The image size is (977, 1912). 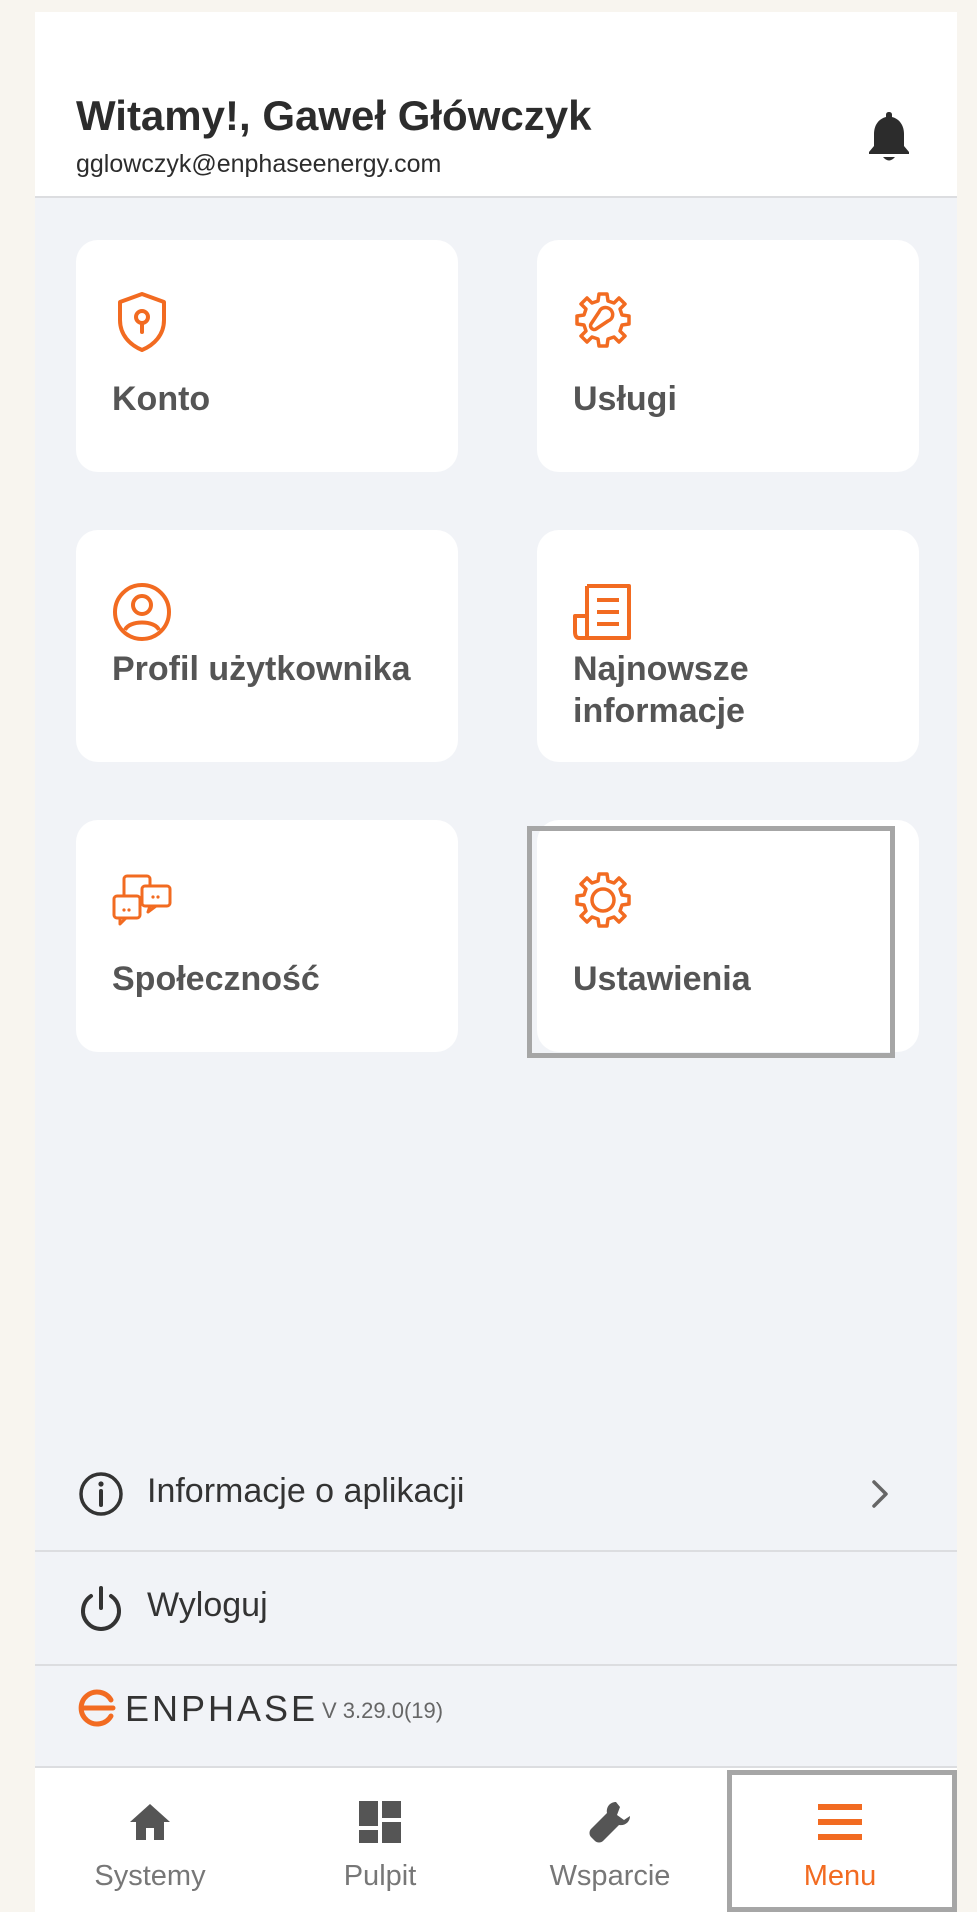 What do you see at coordinates (889, 136) in the screenshot?
I see `bell-icon` at bounding box center [889, 136].